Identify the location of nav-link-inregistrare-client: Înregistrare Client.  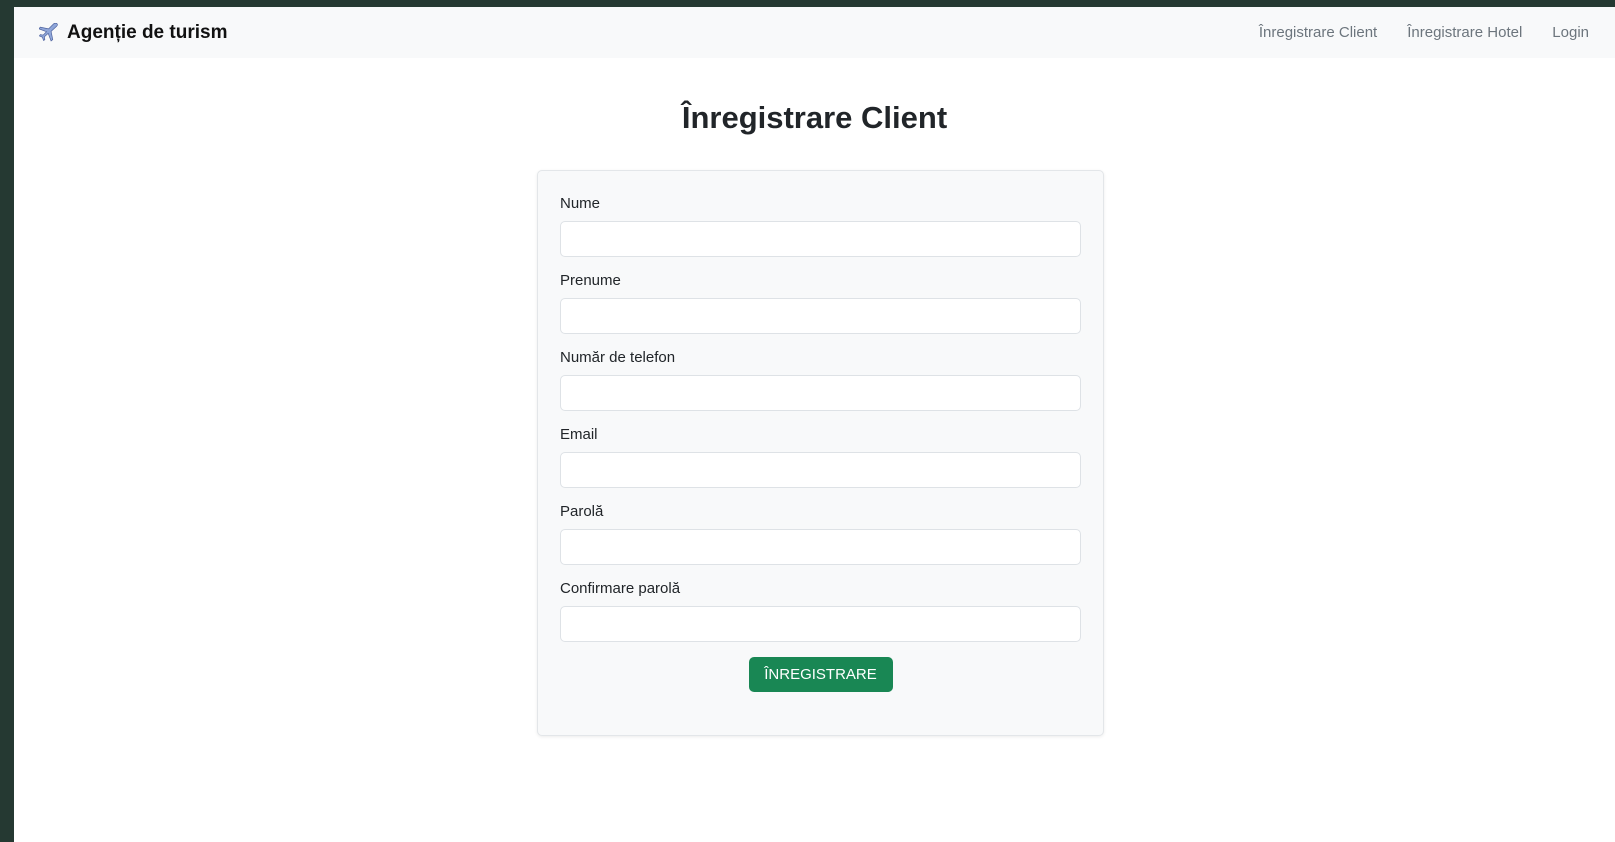
(1318, 32).